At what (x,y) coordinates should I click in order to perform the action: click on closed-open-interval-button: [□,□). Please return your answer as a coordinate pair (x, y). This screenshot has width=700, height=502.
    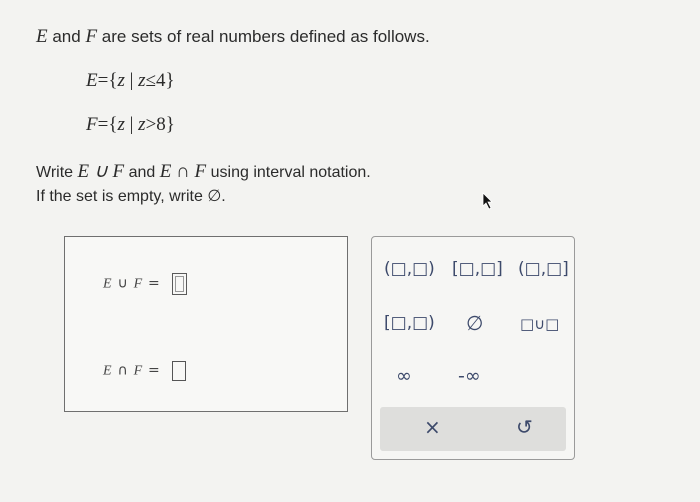
    Looking at the image, I should click on (409, 323).